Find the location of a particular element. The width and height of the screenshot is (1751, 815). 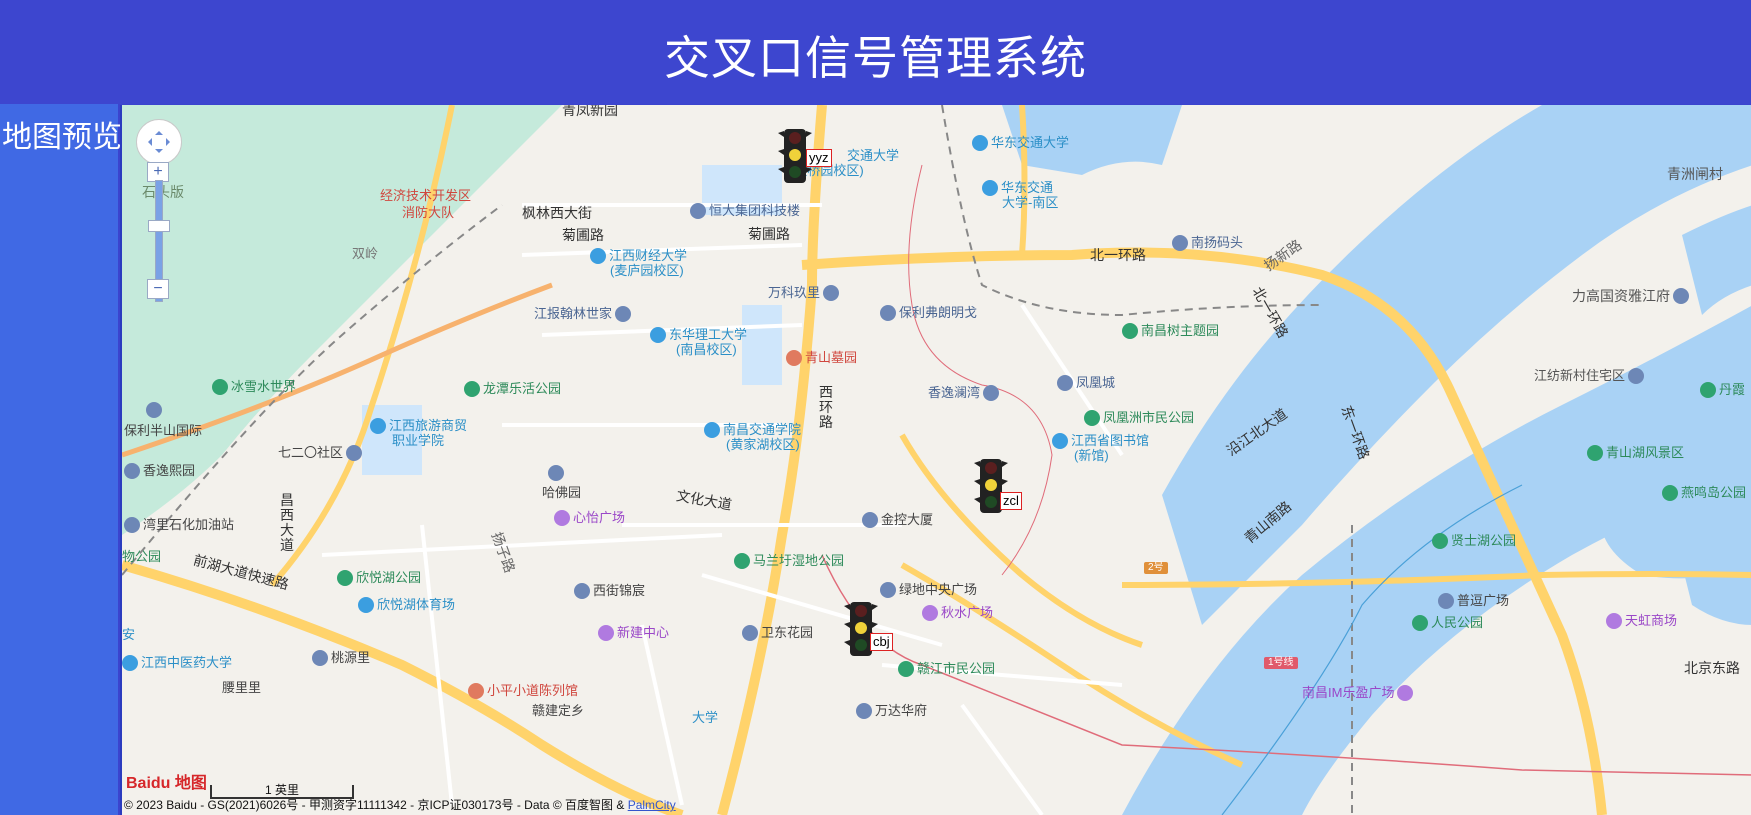

map-label: 小平小道陈列馆 is located at coordinates (523, 691).